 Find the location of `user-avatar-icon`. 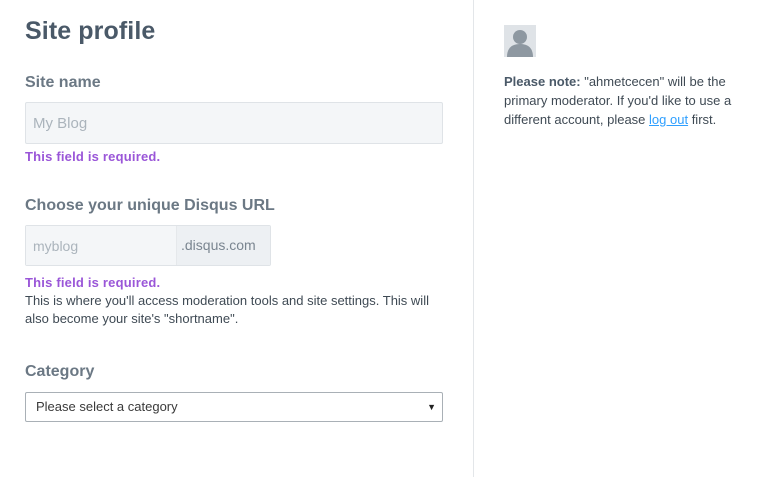

user-avatar-icon is located at coordinates (520, 41).